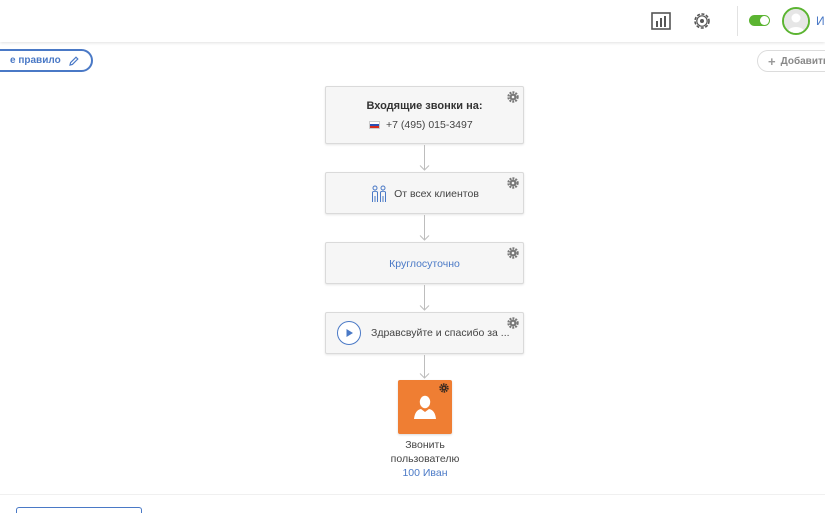 The image size is (825, 513). What do you see at coordinates (444, 388) in the screenshot?
I see `node-settings-icon` at bounding box center [444, 388].